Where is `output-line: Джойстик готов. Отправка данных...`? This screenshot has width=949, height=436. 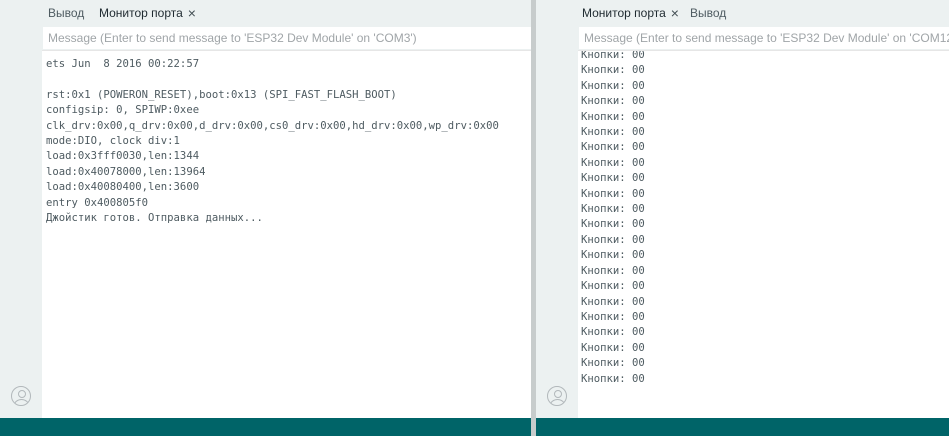 output-line: Джойстик готов. Отправка данных... is located at coordinates (154, 218).